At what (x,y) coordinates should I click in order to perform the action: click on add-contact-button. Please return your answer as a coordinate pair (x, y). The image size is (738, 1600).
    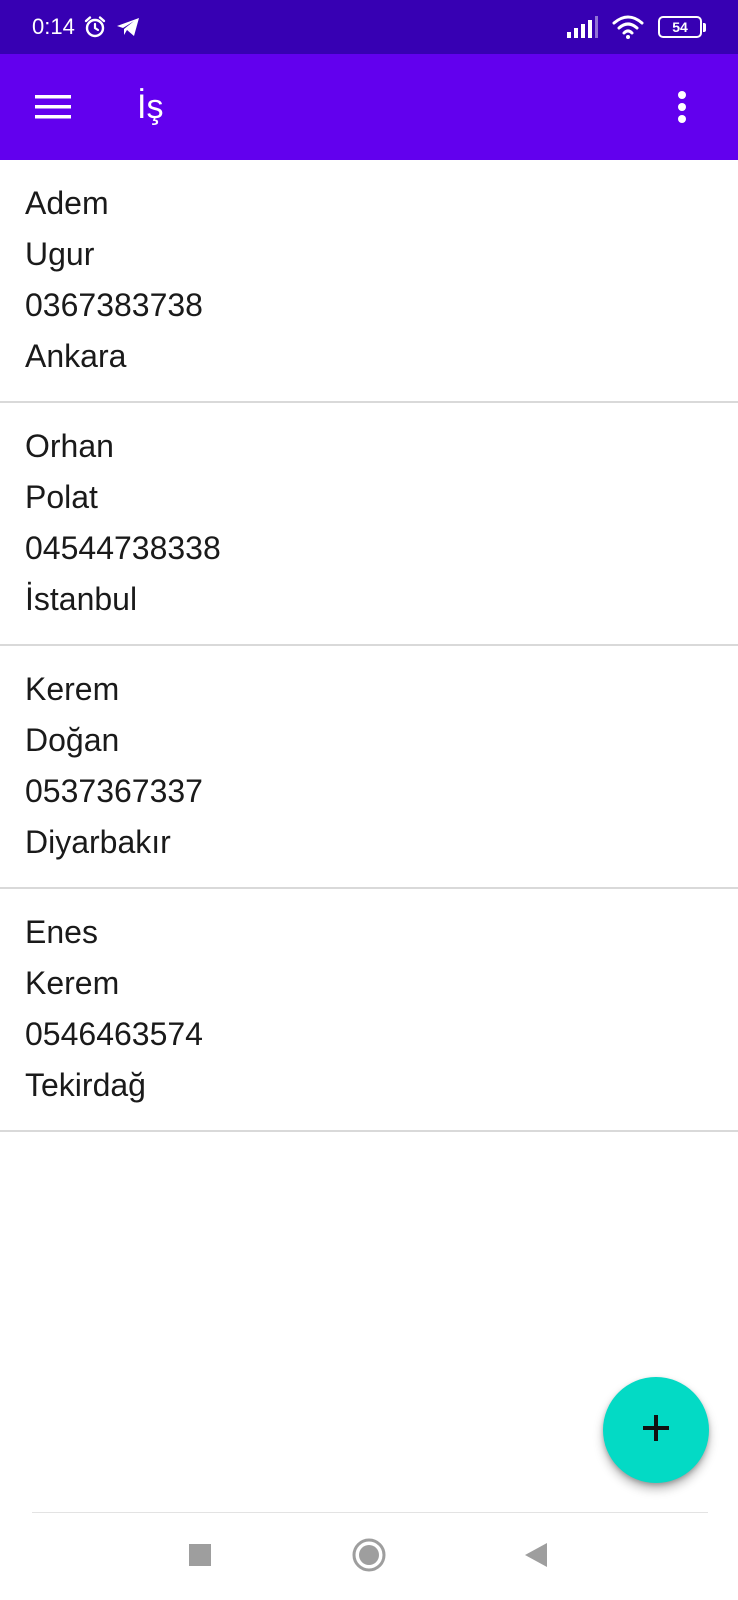
    Looking at the image, I should click on (656, 1430).